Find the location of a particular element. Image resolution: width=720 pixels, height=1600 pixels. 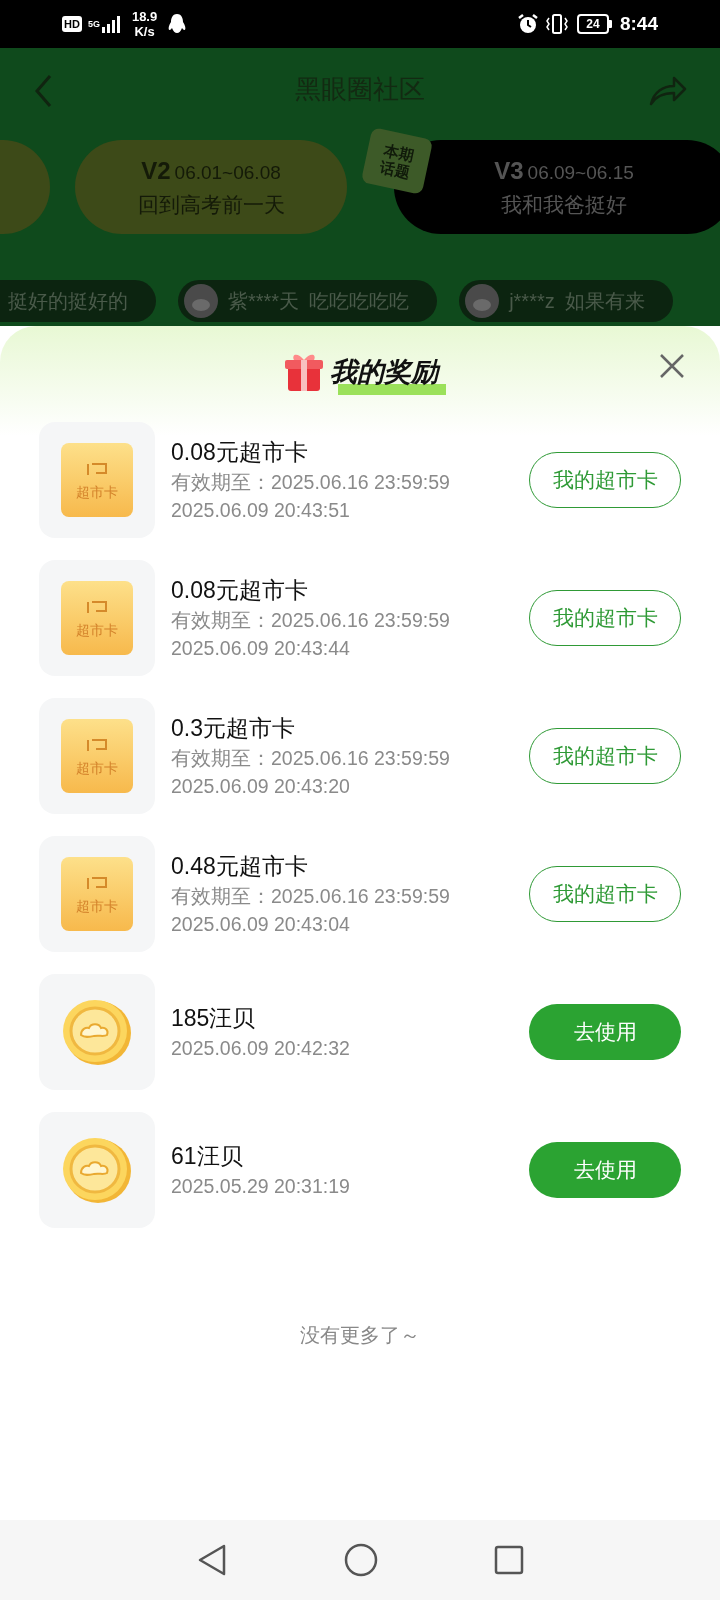

comment-chip: 挺好的挺好的 is located at coordinates (78, 301).